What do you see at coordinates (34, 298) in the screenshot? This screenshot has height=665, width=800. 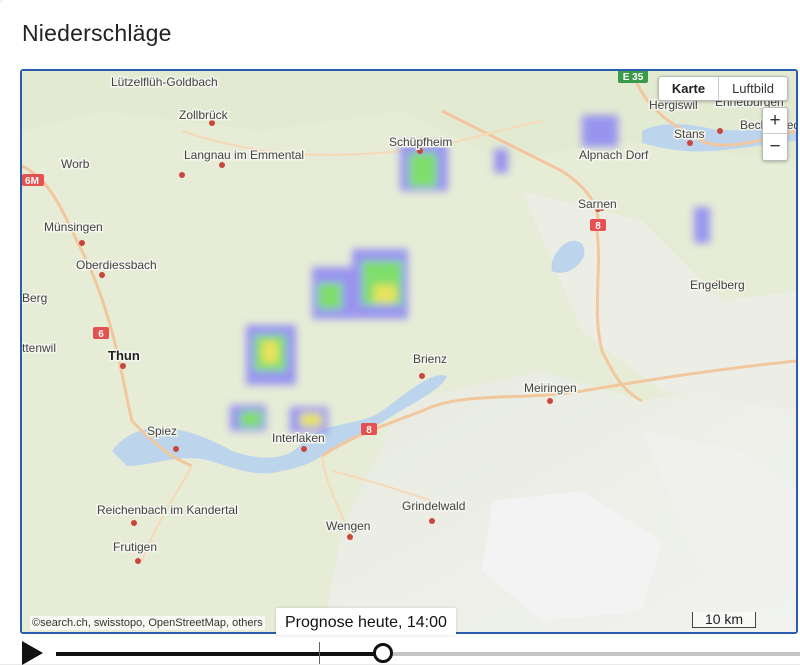 I see `label-berg: Berg` at bounding box center [34, 298].